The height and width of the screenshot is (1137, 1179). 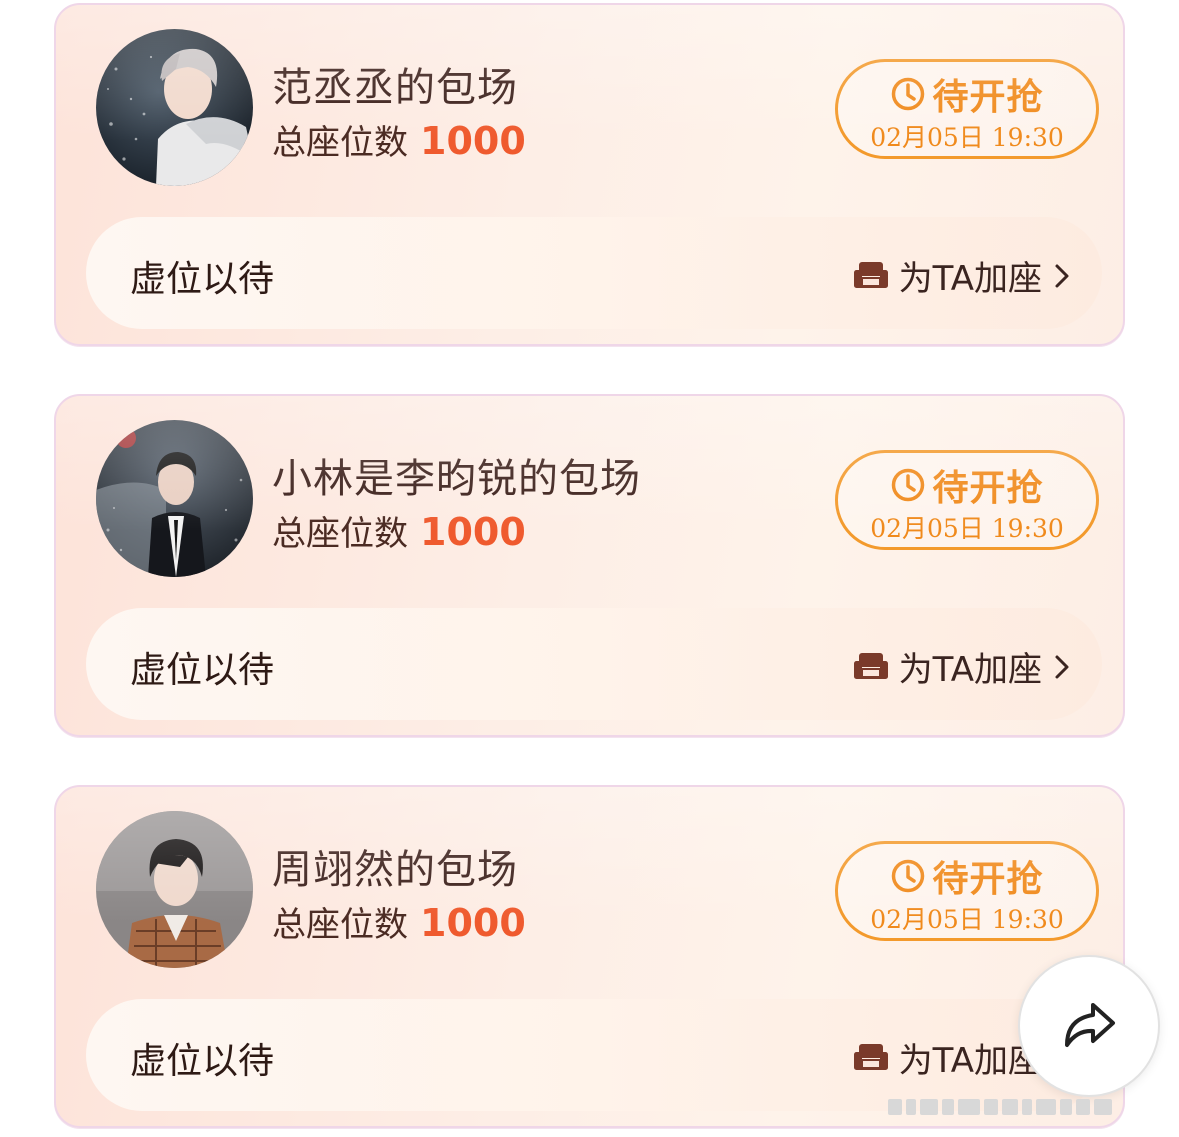 I want to click on share-arrow-icon, so click(x=1090, y=1025).